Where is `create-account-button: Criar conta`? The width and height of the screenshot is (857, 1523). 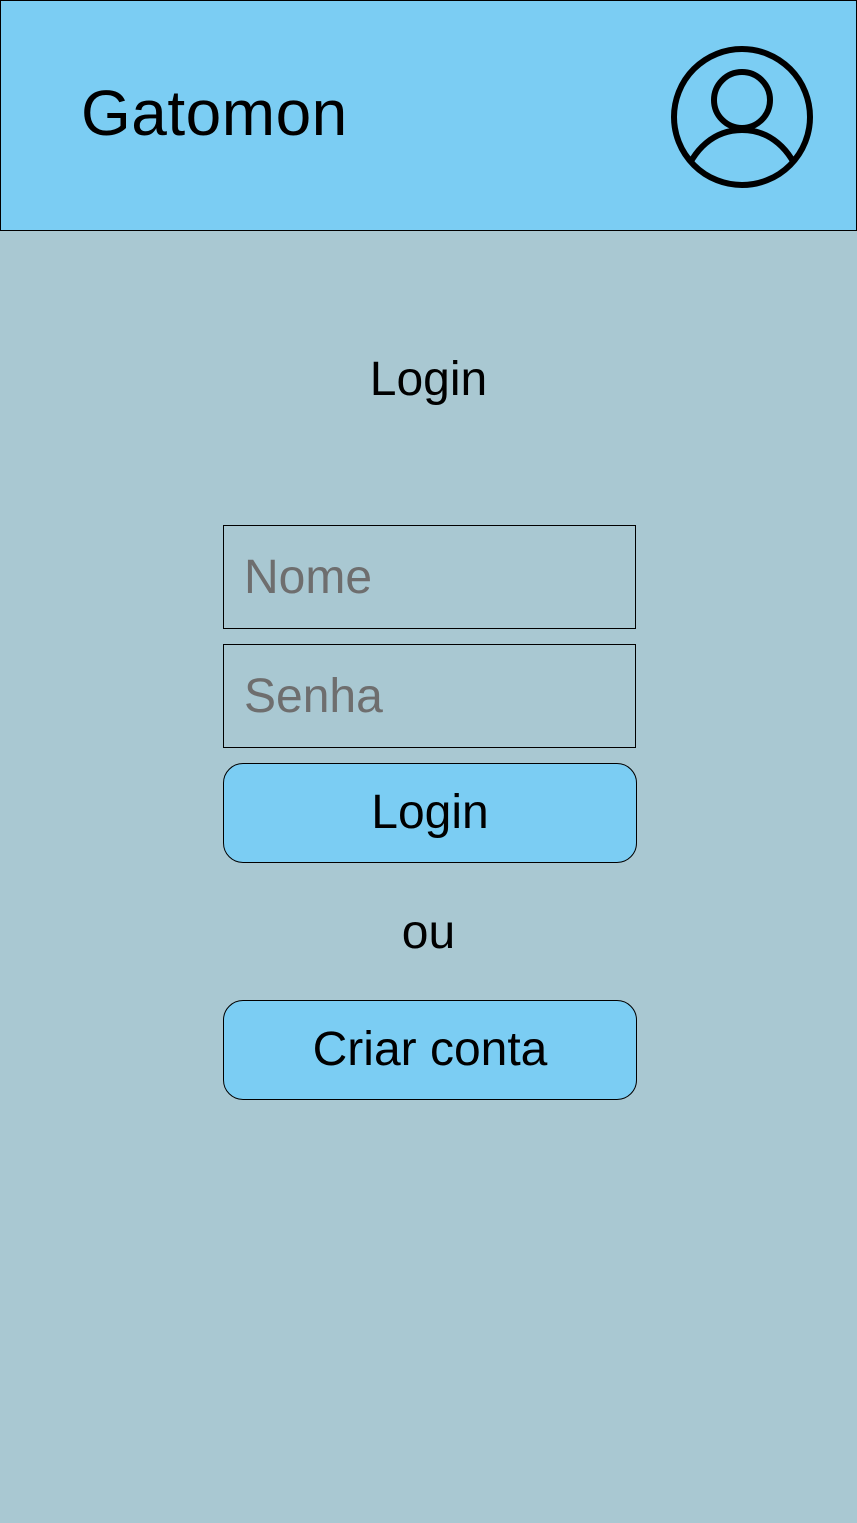
create-account-button: Criar conta is located at coordinates (430, 1050).